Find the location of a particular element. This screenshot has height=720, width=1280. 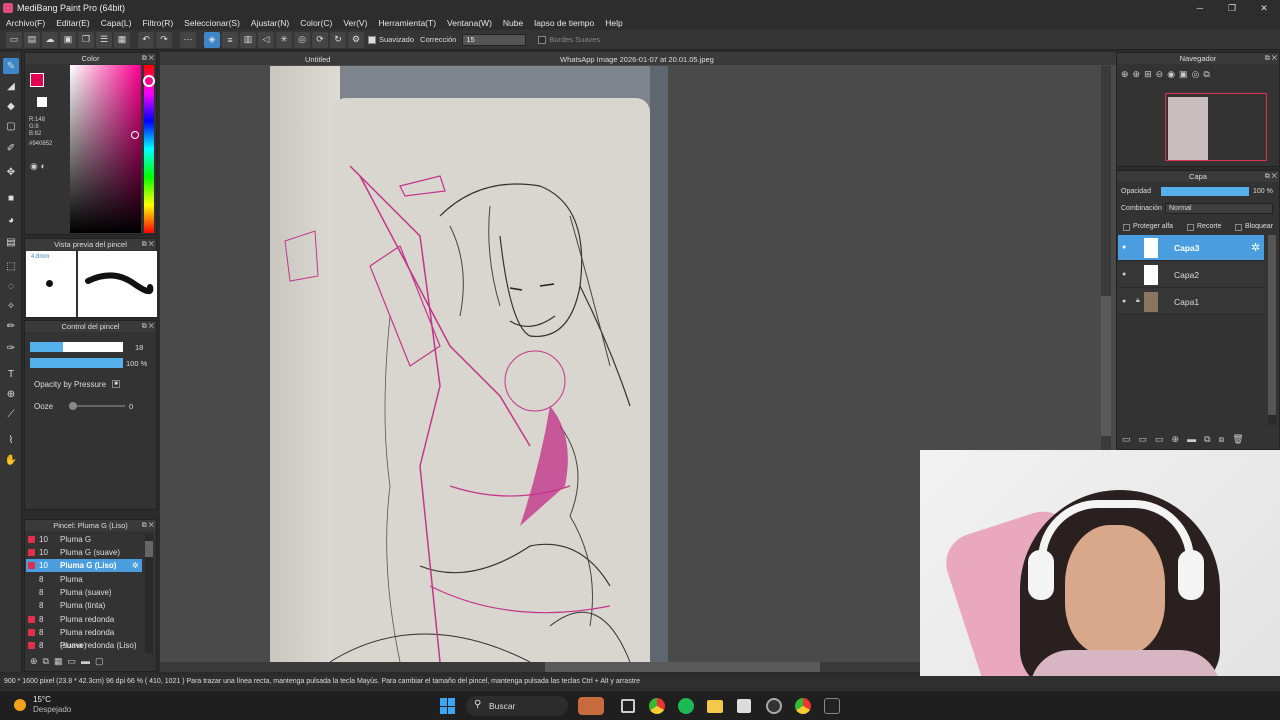

new-layer-3-icon: ▭ is located at coordinates (1159, 441).